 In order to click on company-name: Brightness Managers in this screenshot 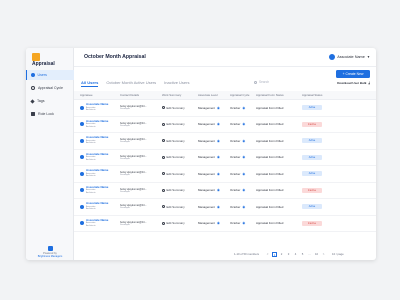, I will do `click(50, 256)`.